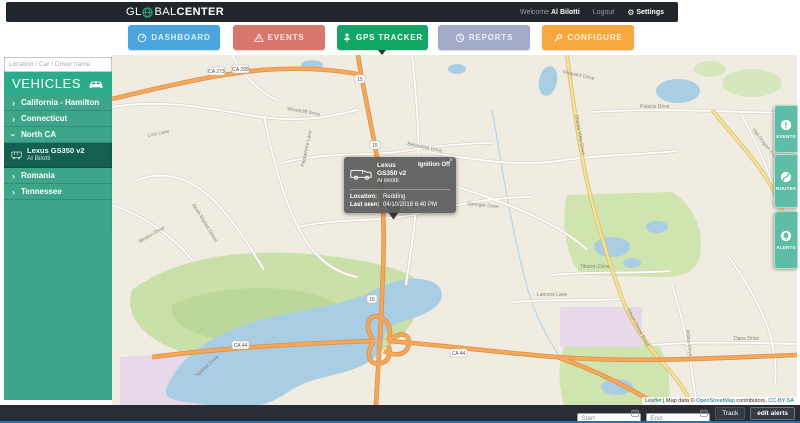  What do you see at coordinates (400, 189) in the screenshot?
I see `tooltip-divider` at bounding box center [400, 189].